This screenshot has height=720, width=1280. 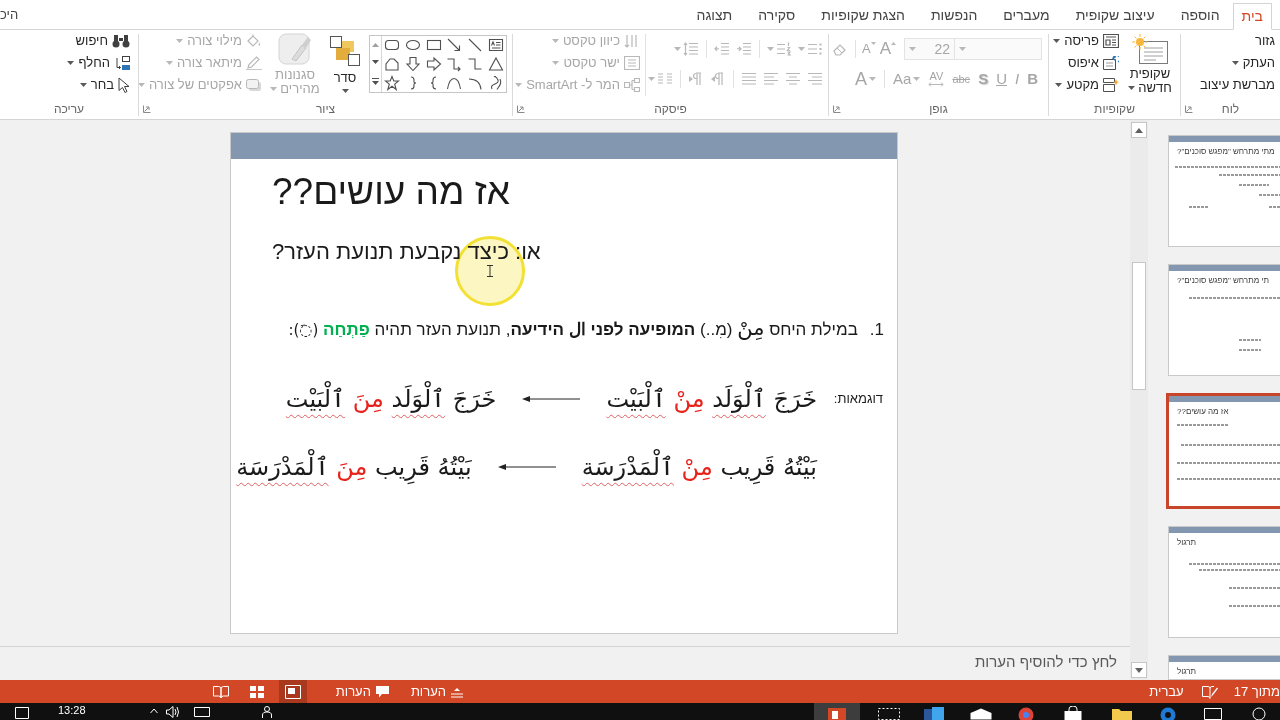 I want to click on bullet-text: במילת היחס مِنْ (מִ..) המופיעה לפני ال הידיעה, תנועת העזר תהיה פַתְחַה (◌َ):, so click(x=573, y=328).